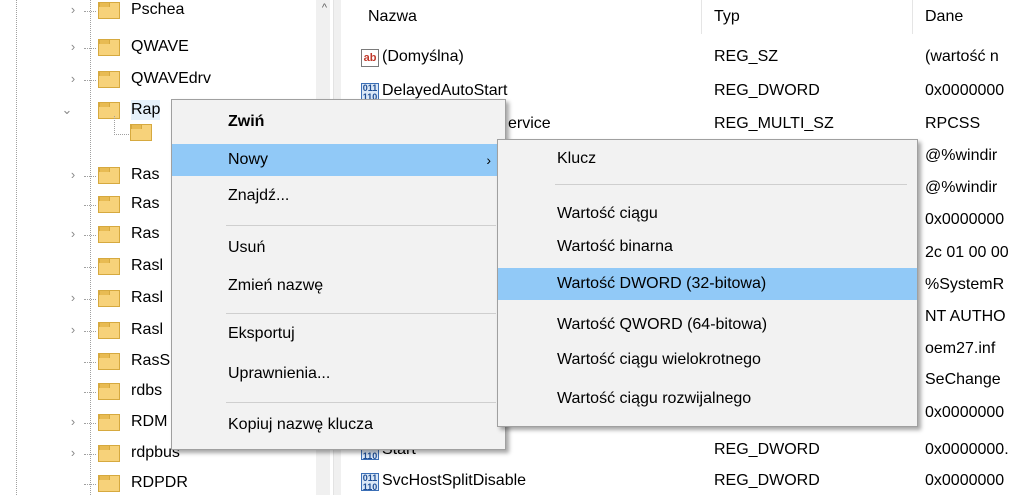 The width and height of the screenshot is (1020, 497). Describe the element at coordinates (707, 214) in the screenshot. I see `submenu-item-string-value: Wartość ciągu` at that location.